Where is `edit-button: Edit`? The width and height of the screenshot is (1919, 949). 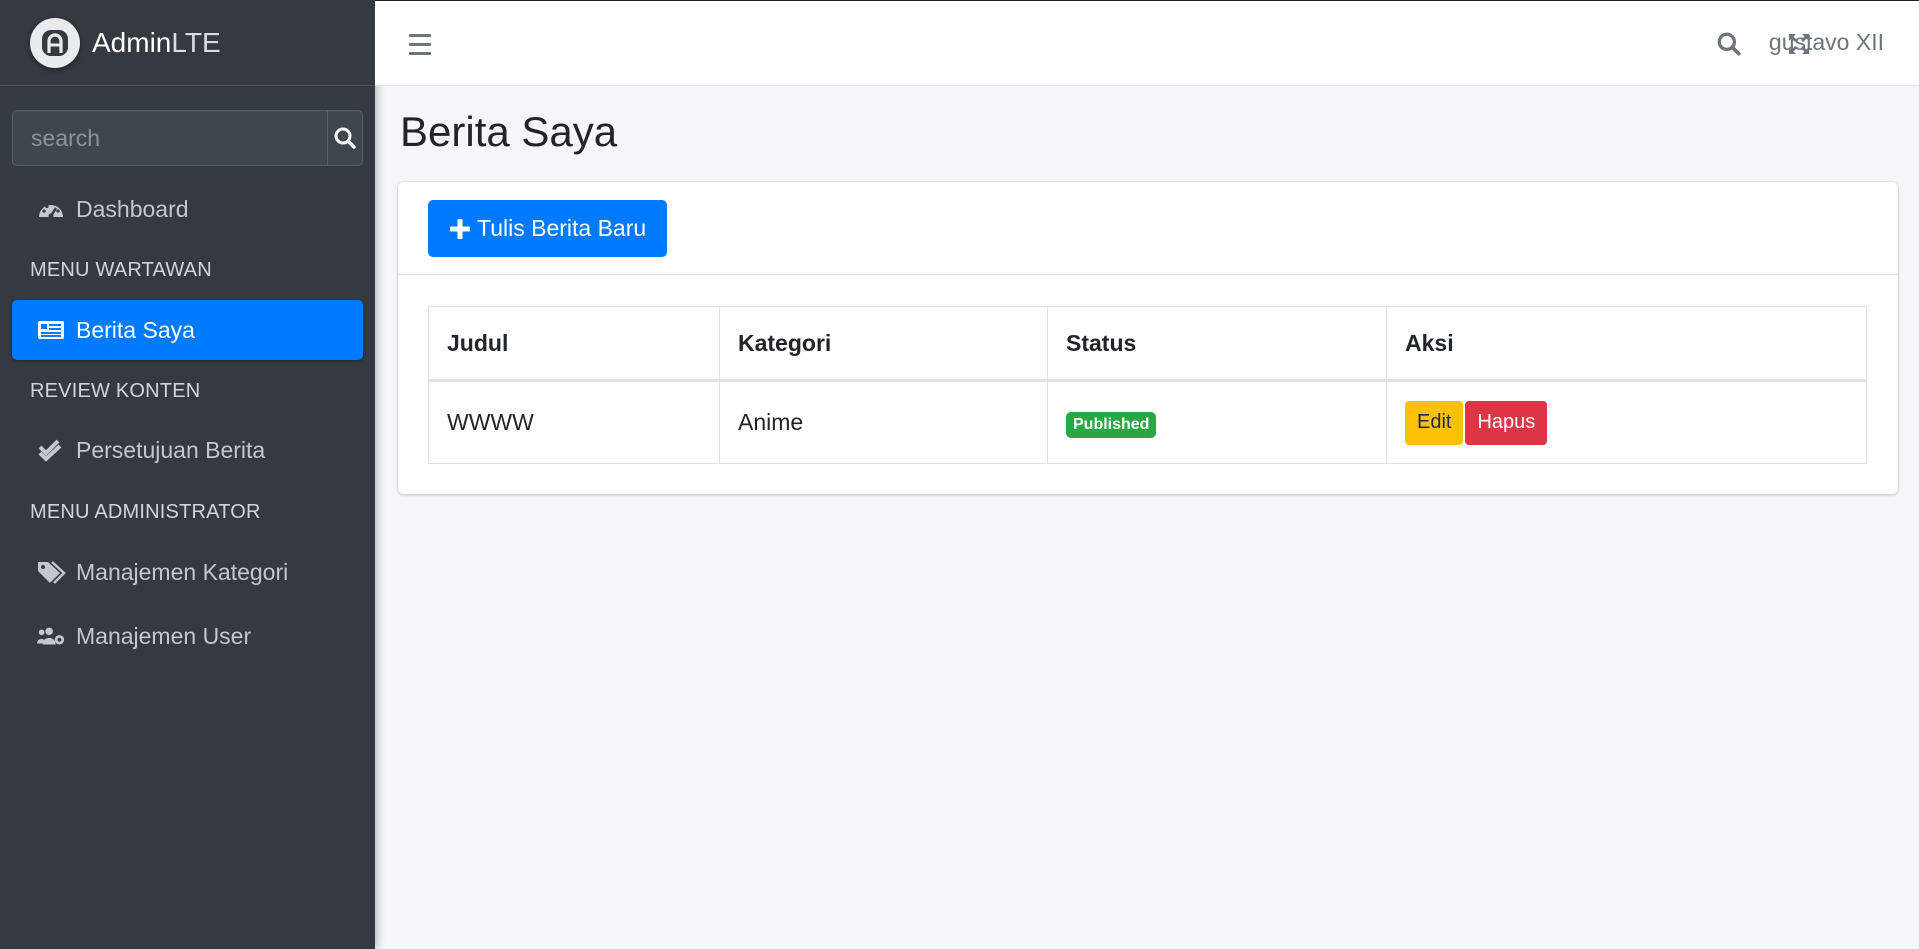
edit-button: Edit is located at coordinates (1434, 422).